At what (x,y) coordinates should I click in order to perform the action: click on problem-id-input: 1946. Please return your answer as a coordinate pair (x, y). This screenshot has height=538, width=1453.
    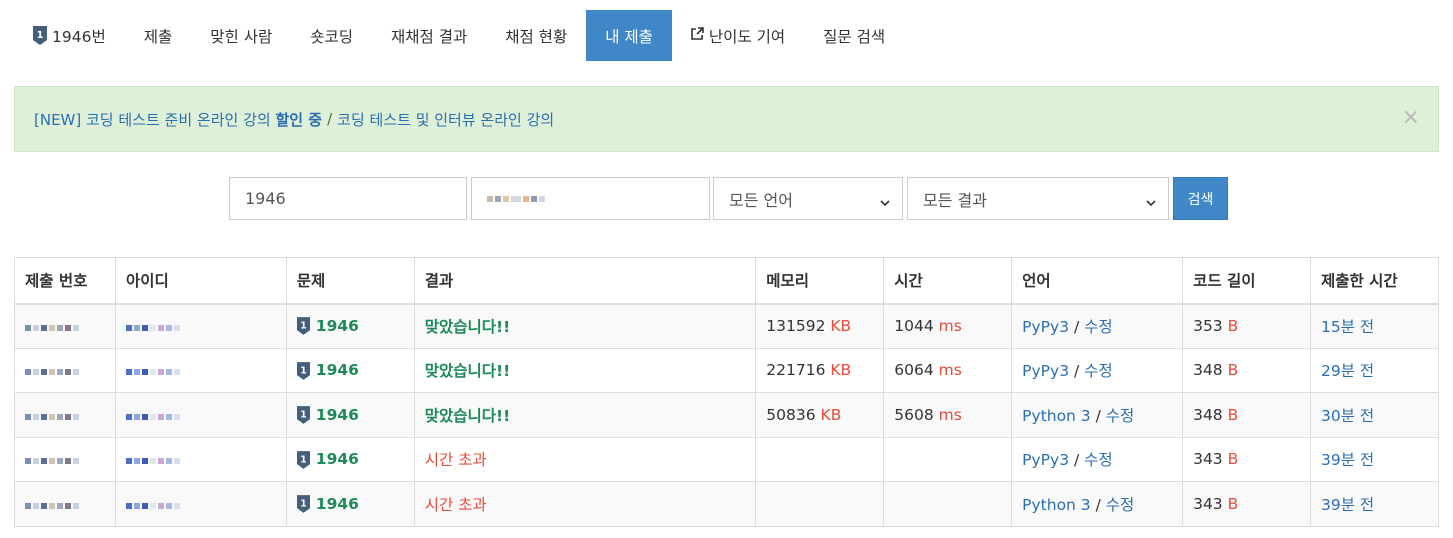
    Looking at the image, I should click on (348, 198).